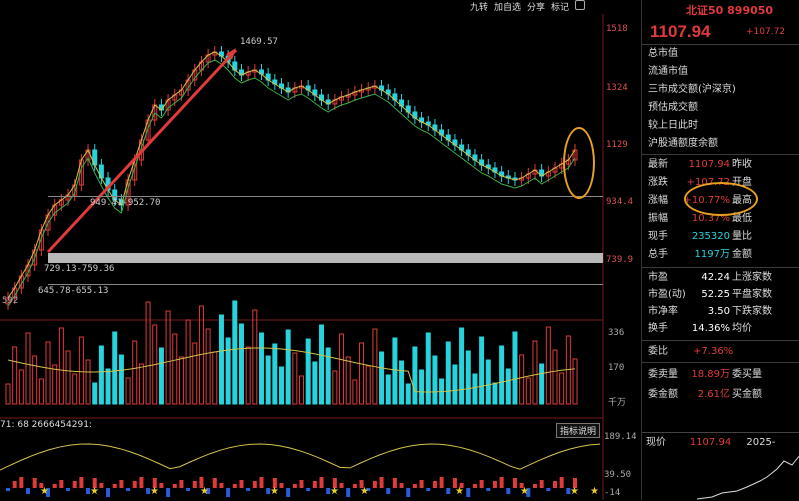 Image resolution: width=799 pixels, height=501 pixels. Describe the element at coordinates (560, 6) in the screenshot. I see `toolbar-mark: 标记` at that location.